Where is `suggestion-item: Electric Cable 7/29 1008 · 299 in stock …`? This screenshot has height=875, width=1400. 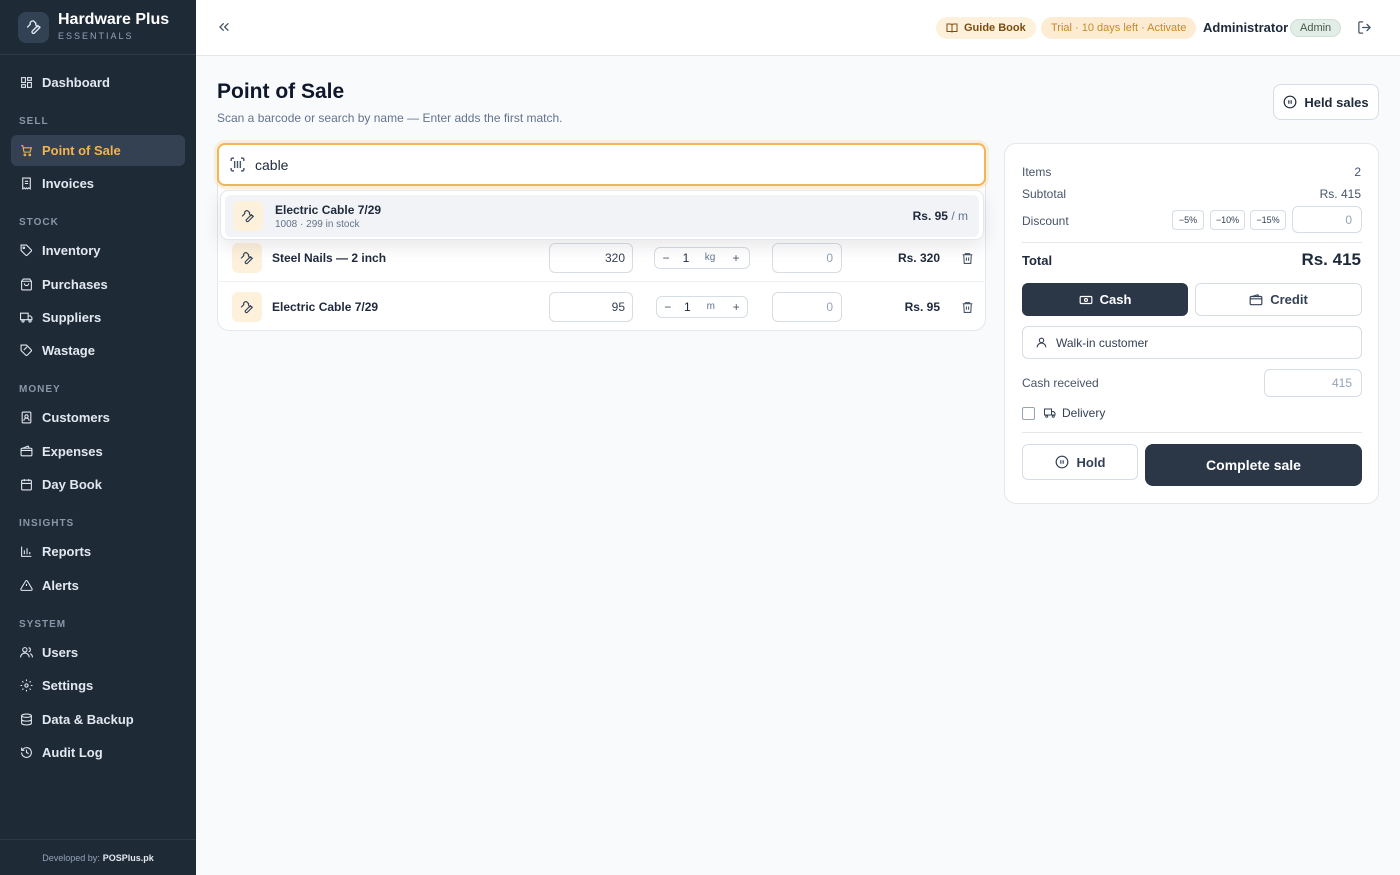 suggestion-item: Electric Cable 7/29 1008 · 299 in stock … is located at coordinates (602, 216).